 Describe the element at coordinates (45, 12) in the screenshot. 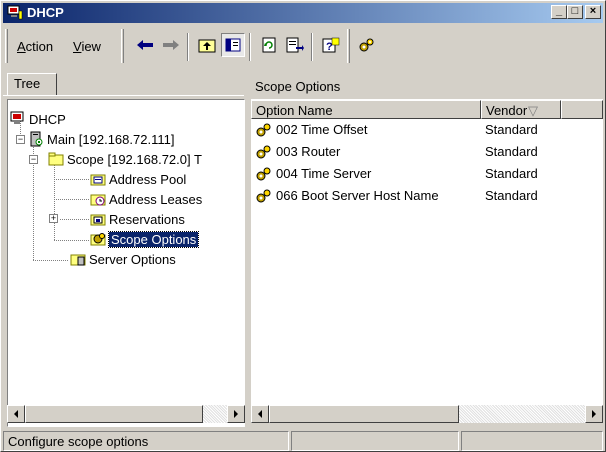

I see `window-title: DHCP` at that location.